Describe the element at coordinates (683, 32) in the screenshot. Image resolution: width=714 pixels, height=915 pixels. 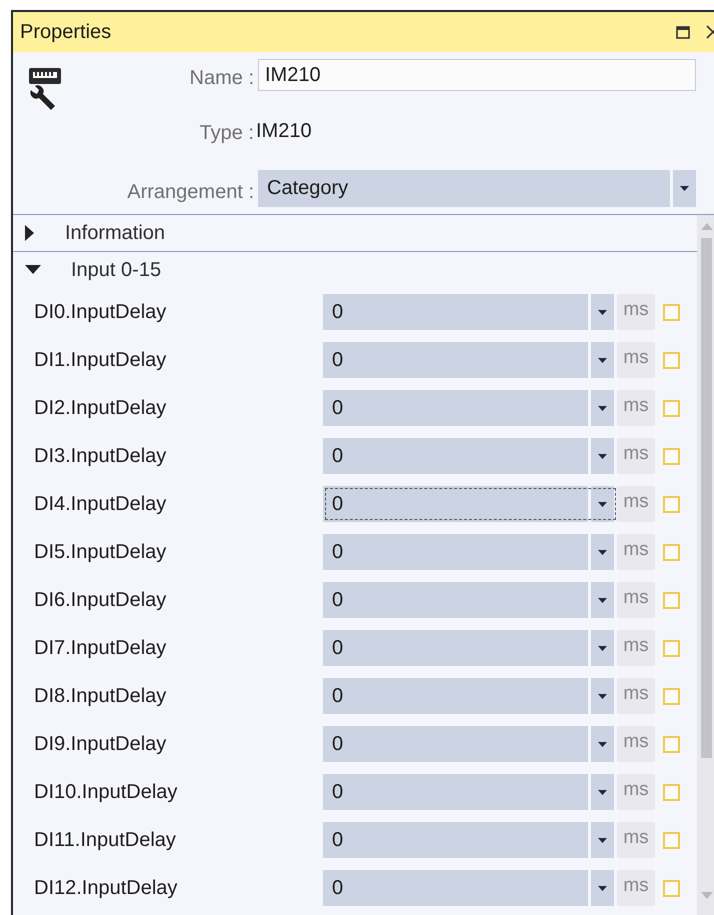
I see `maximize-icon` at that location.